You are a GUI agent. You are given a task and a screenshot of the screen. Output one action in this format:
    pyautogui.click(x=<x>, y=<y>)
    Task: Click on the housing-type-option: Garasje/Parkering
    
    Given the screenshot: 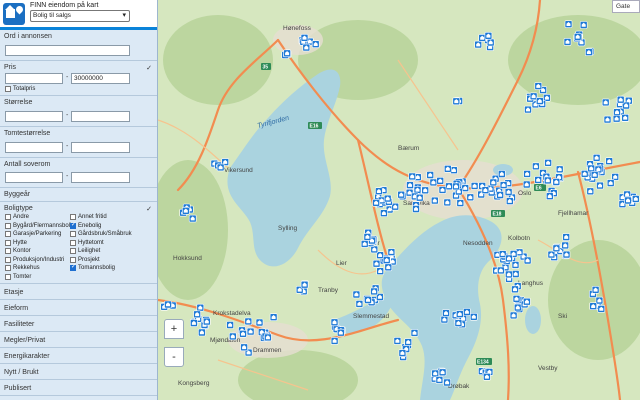 What is the action you would take?
    pyautogui.click(x=33, y=234)
    